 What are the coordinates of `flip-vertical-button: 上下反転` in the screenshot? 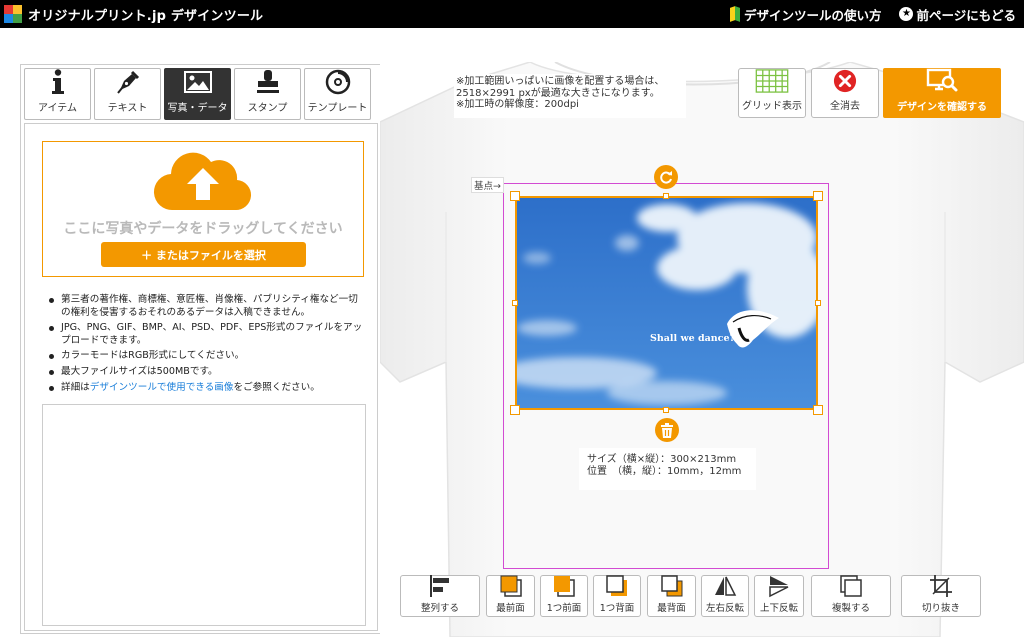 It's located at (779, 596).